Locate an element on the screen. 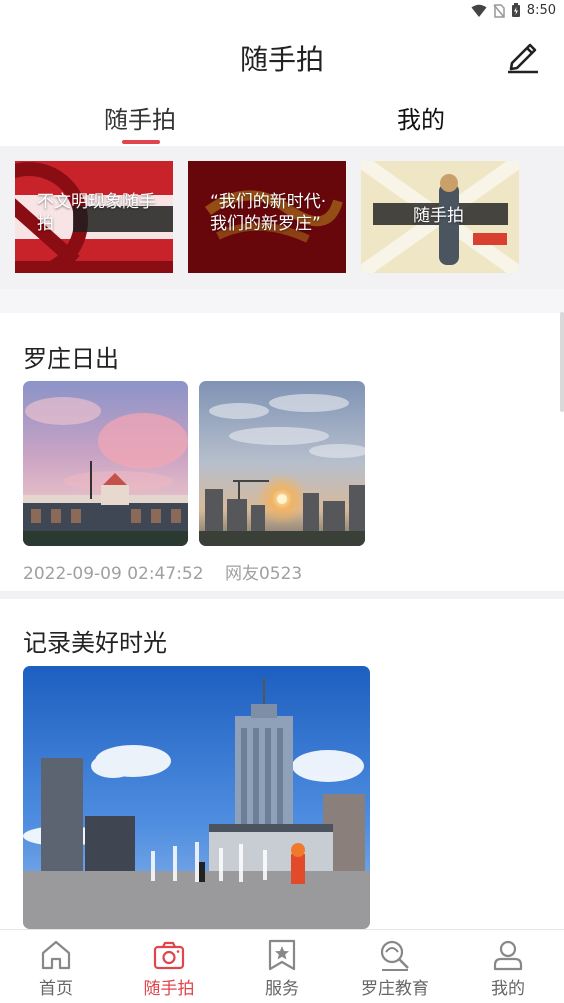  nav-label: 罗庄教育 is located at coordinates (395, 989).